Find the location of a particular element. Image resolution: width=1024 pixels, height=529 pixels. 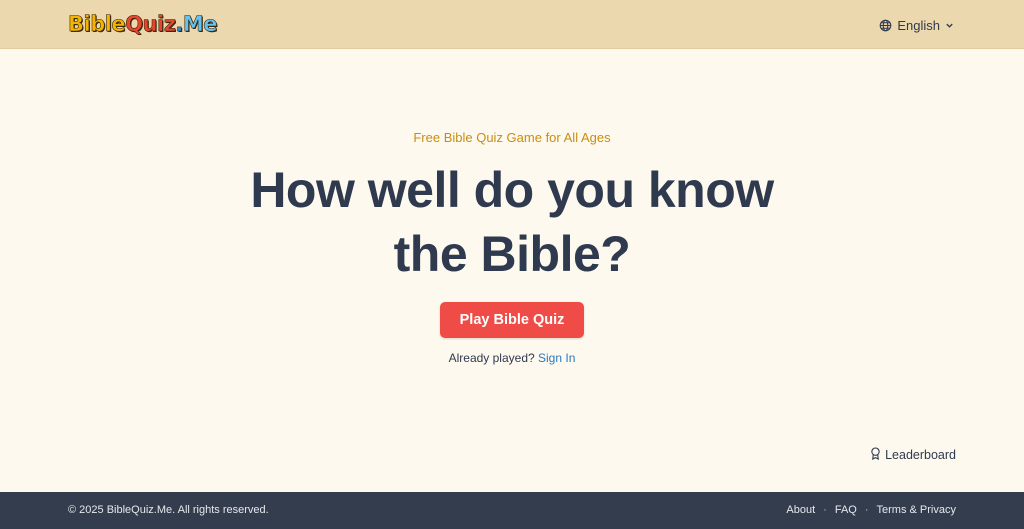

headline-line-2: the Bible? is located at coordinates (512, 254).